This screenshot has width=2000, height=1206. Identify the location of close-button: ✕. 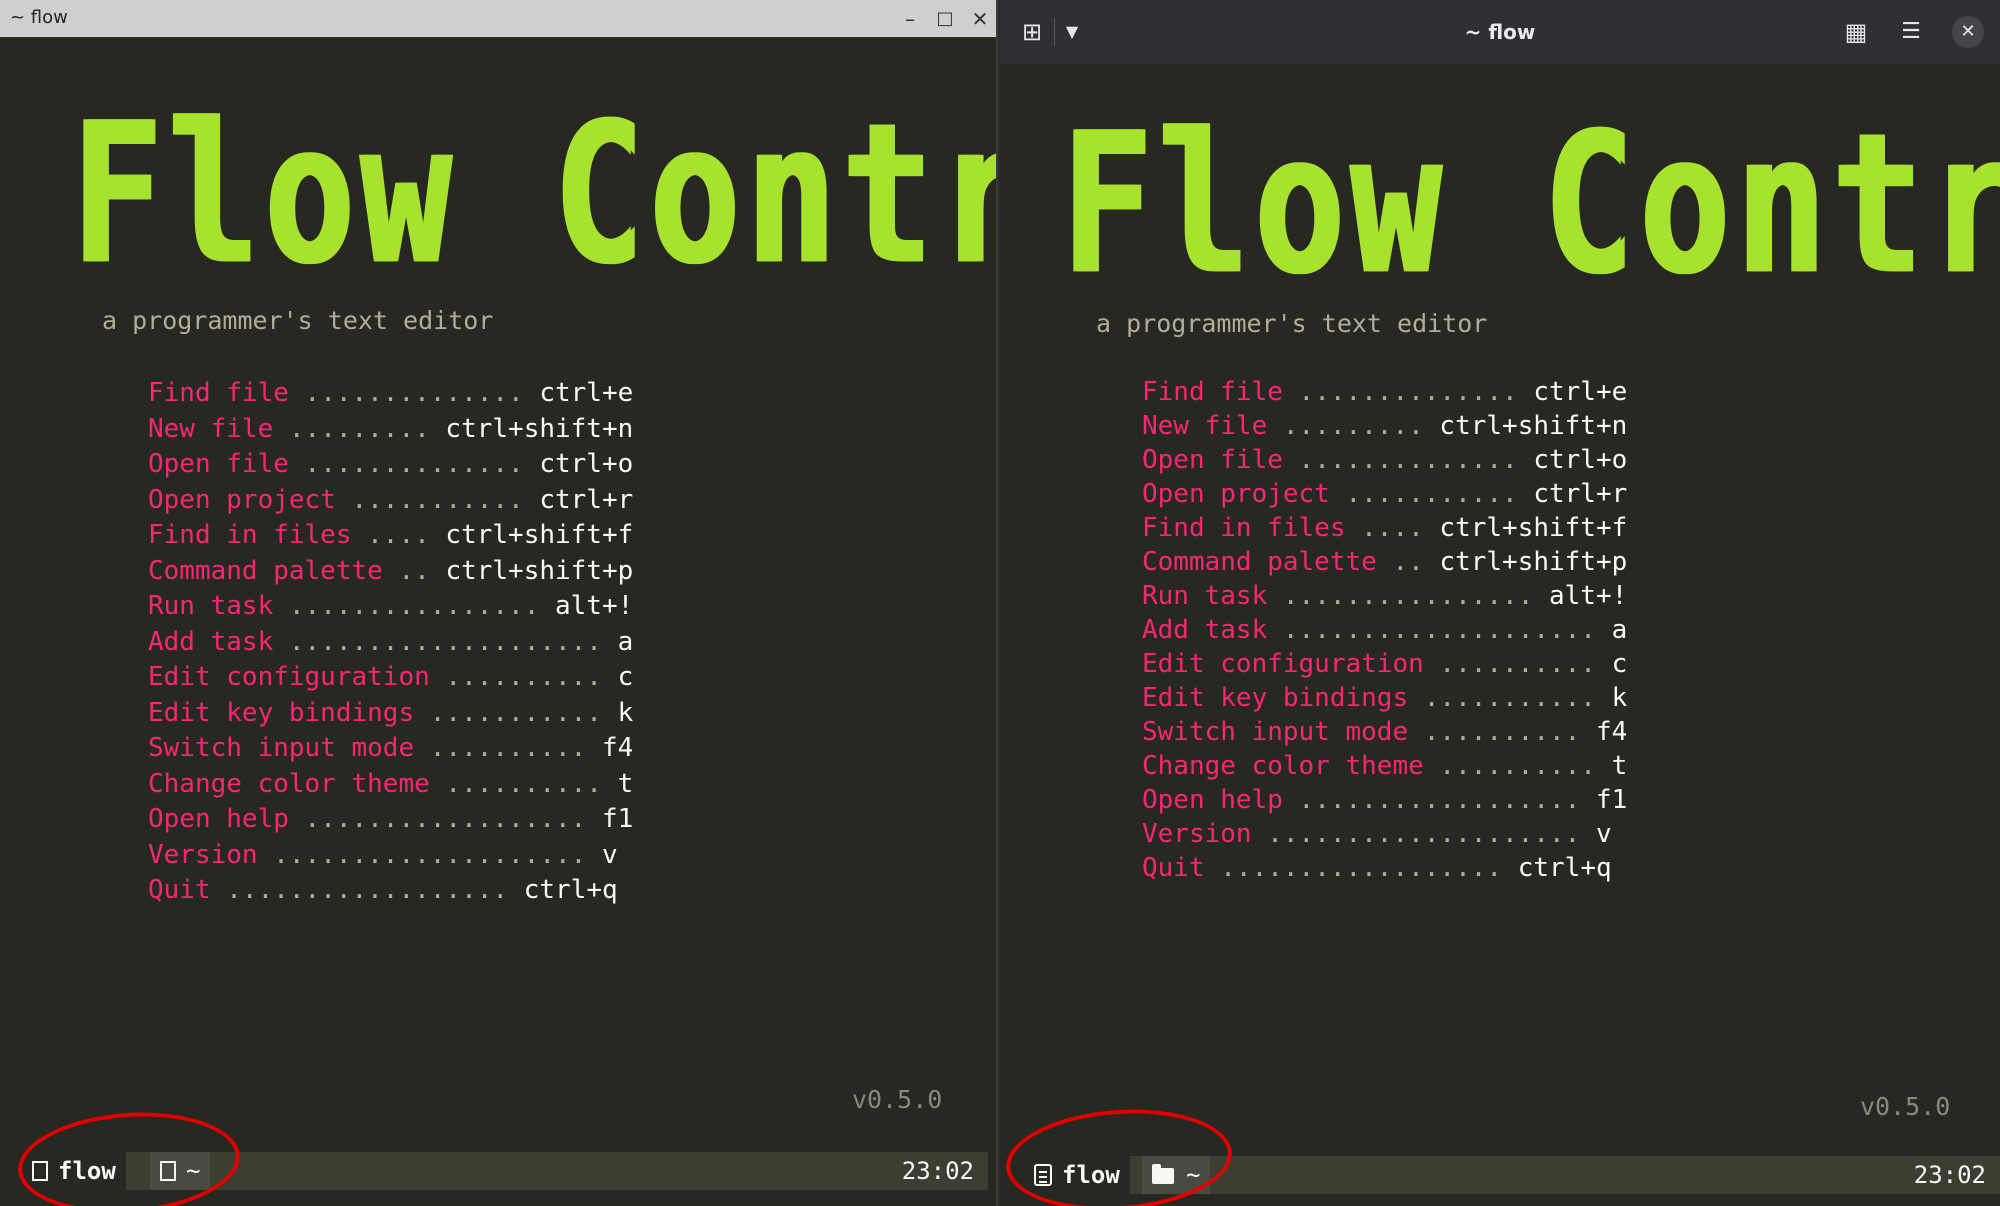
(980, 19).